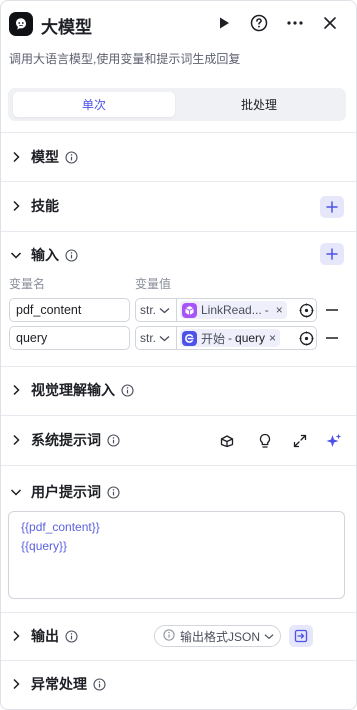 Image resolution: width=357 pixels, height=710 pixels. I want to click on section-output-header: 输出, so click(43, 636).